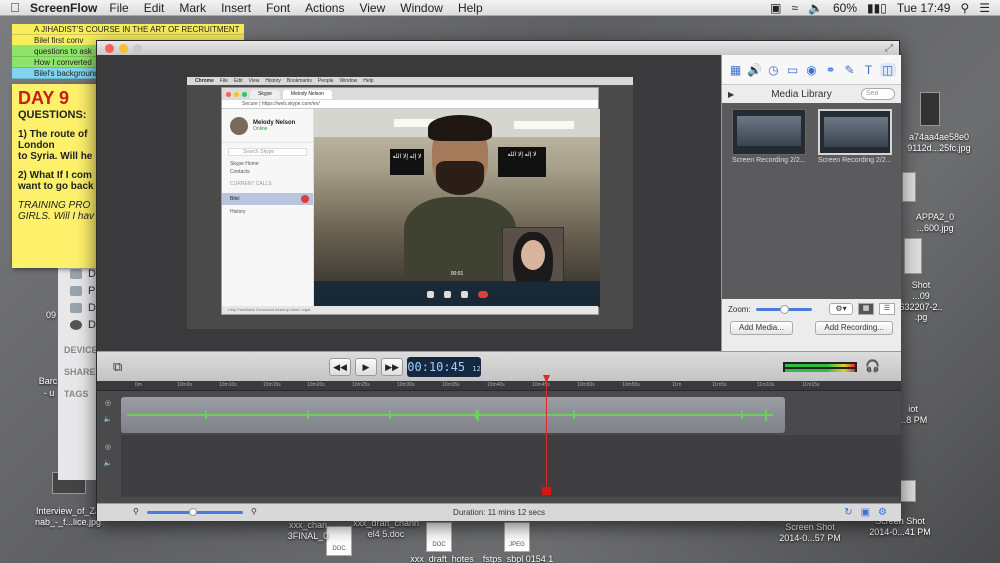  Describe the element at coordinates (736, 70) in the screenshot. I see `video-properties-icon: ▦` at that location.